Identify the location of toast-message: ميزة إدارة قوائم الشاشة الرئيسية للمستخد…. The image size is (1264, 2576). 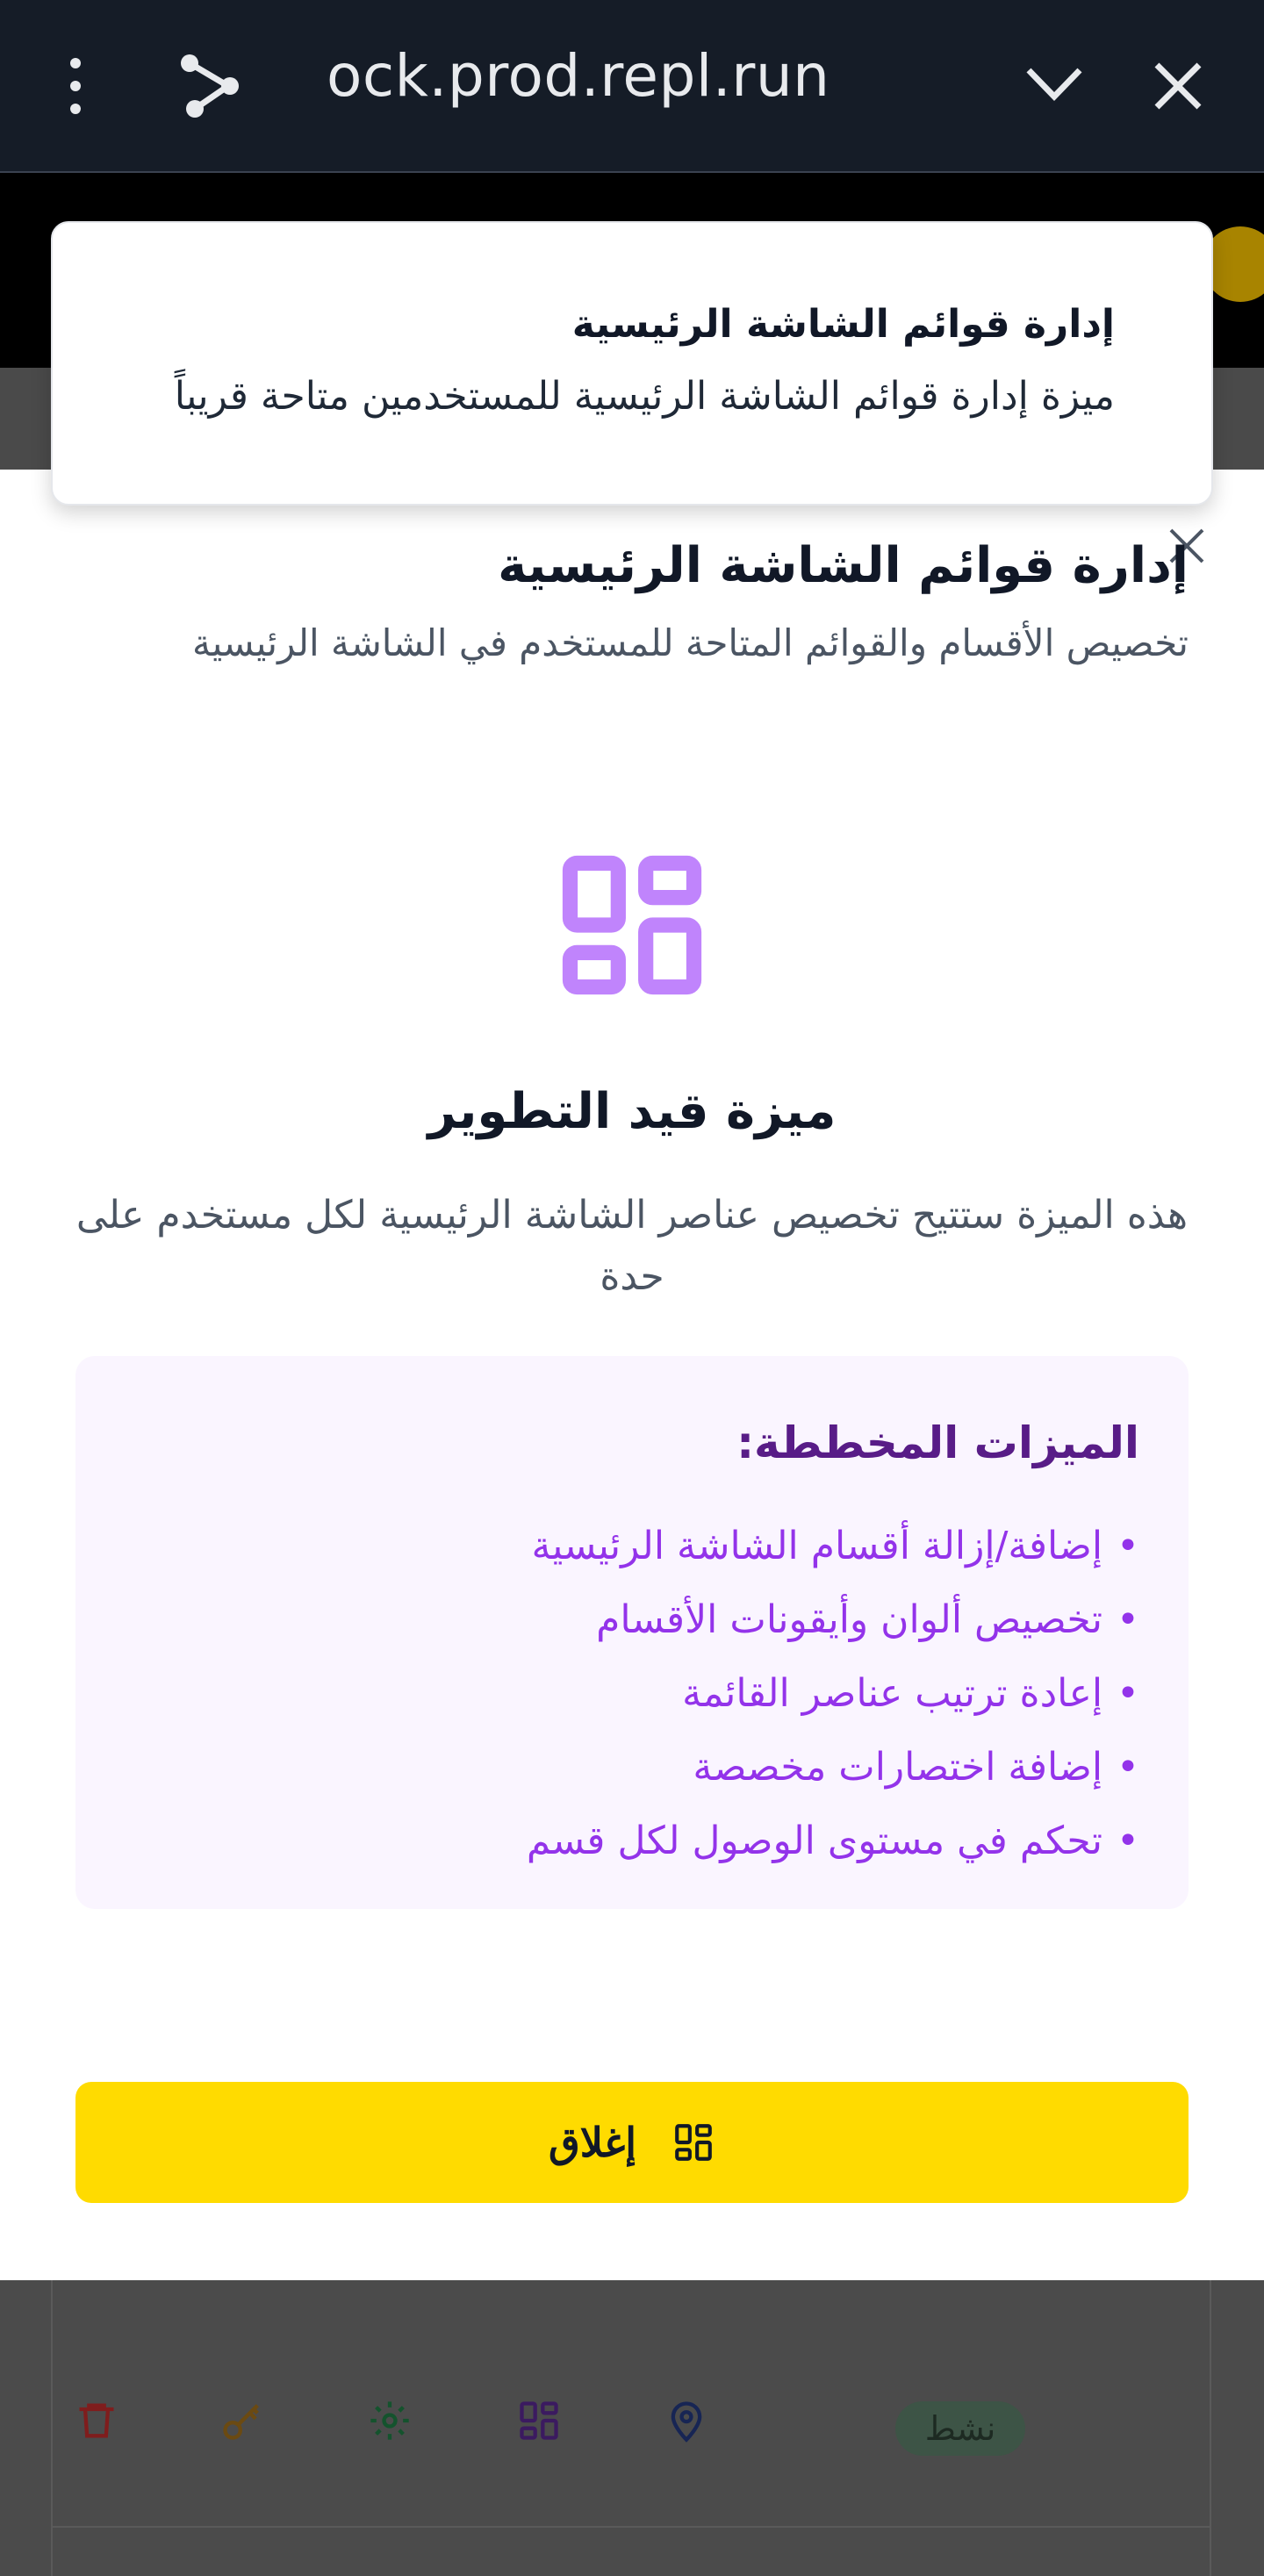
(644, 396).